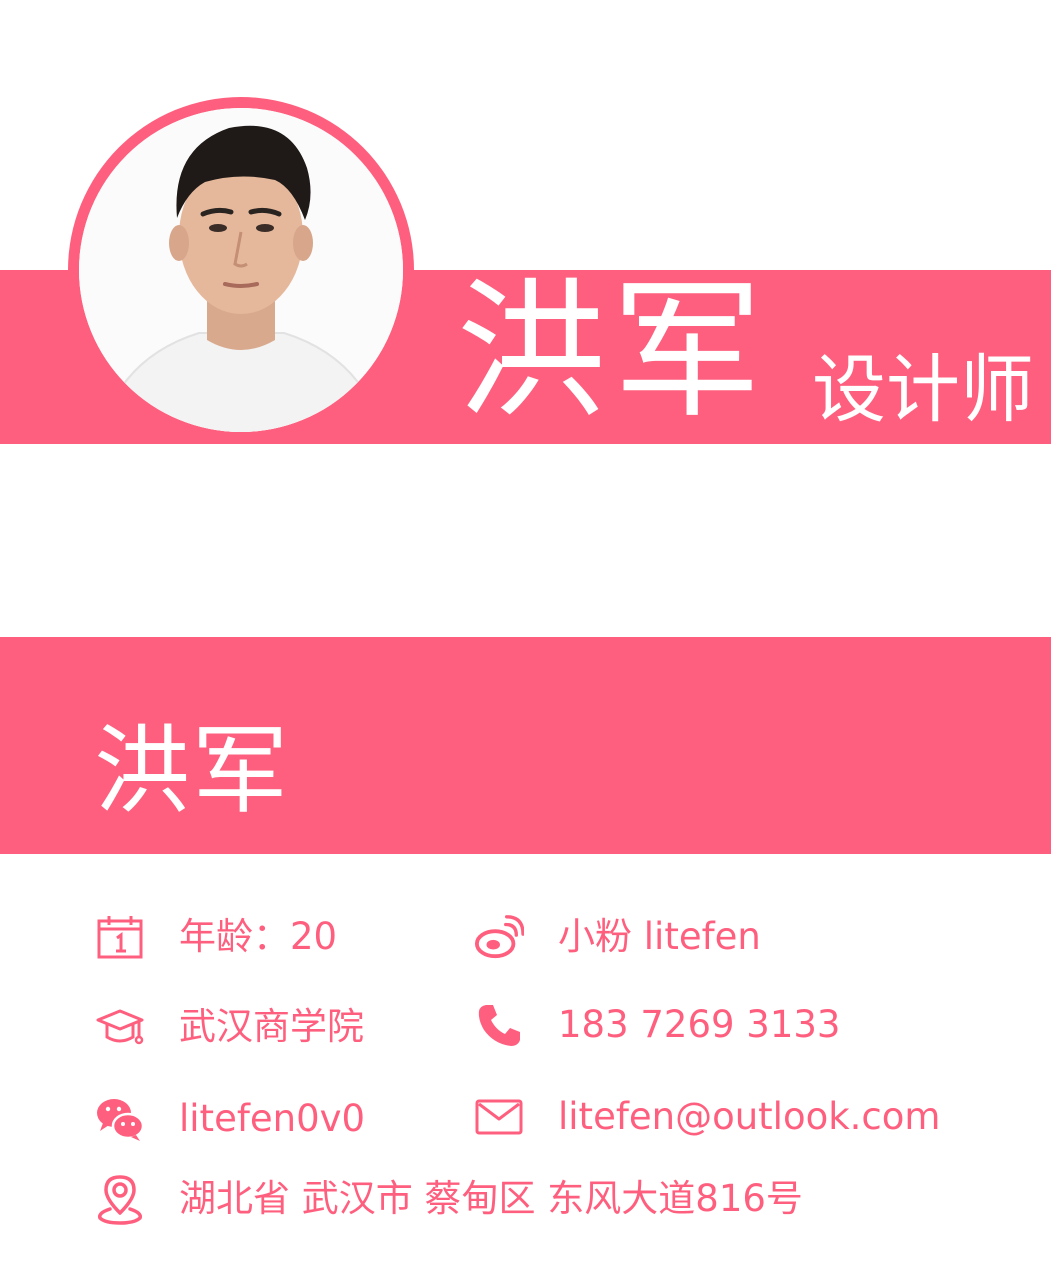 The height and width of the screenshot is (1276, 1051). I want to click on info-weibo: 小粉 litefen, so click(617, 937).